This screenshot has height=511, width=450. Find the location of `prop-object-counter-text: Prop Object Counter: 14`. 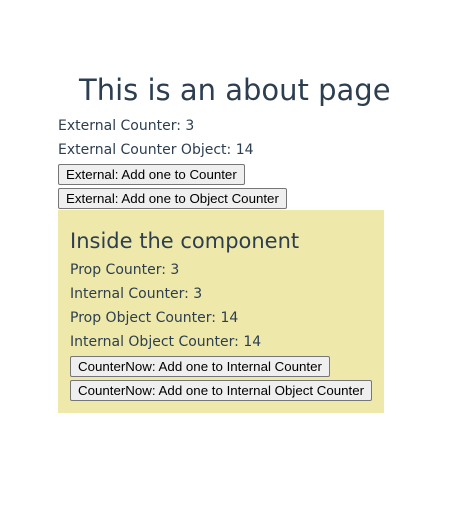

prop-object-counter-text: Prop Object Counter: 14 is located at coordinates (154, 318).